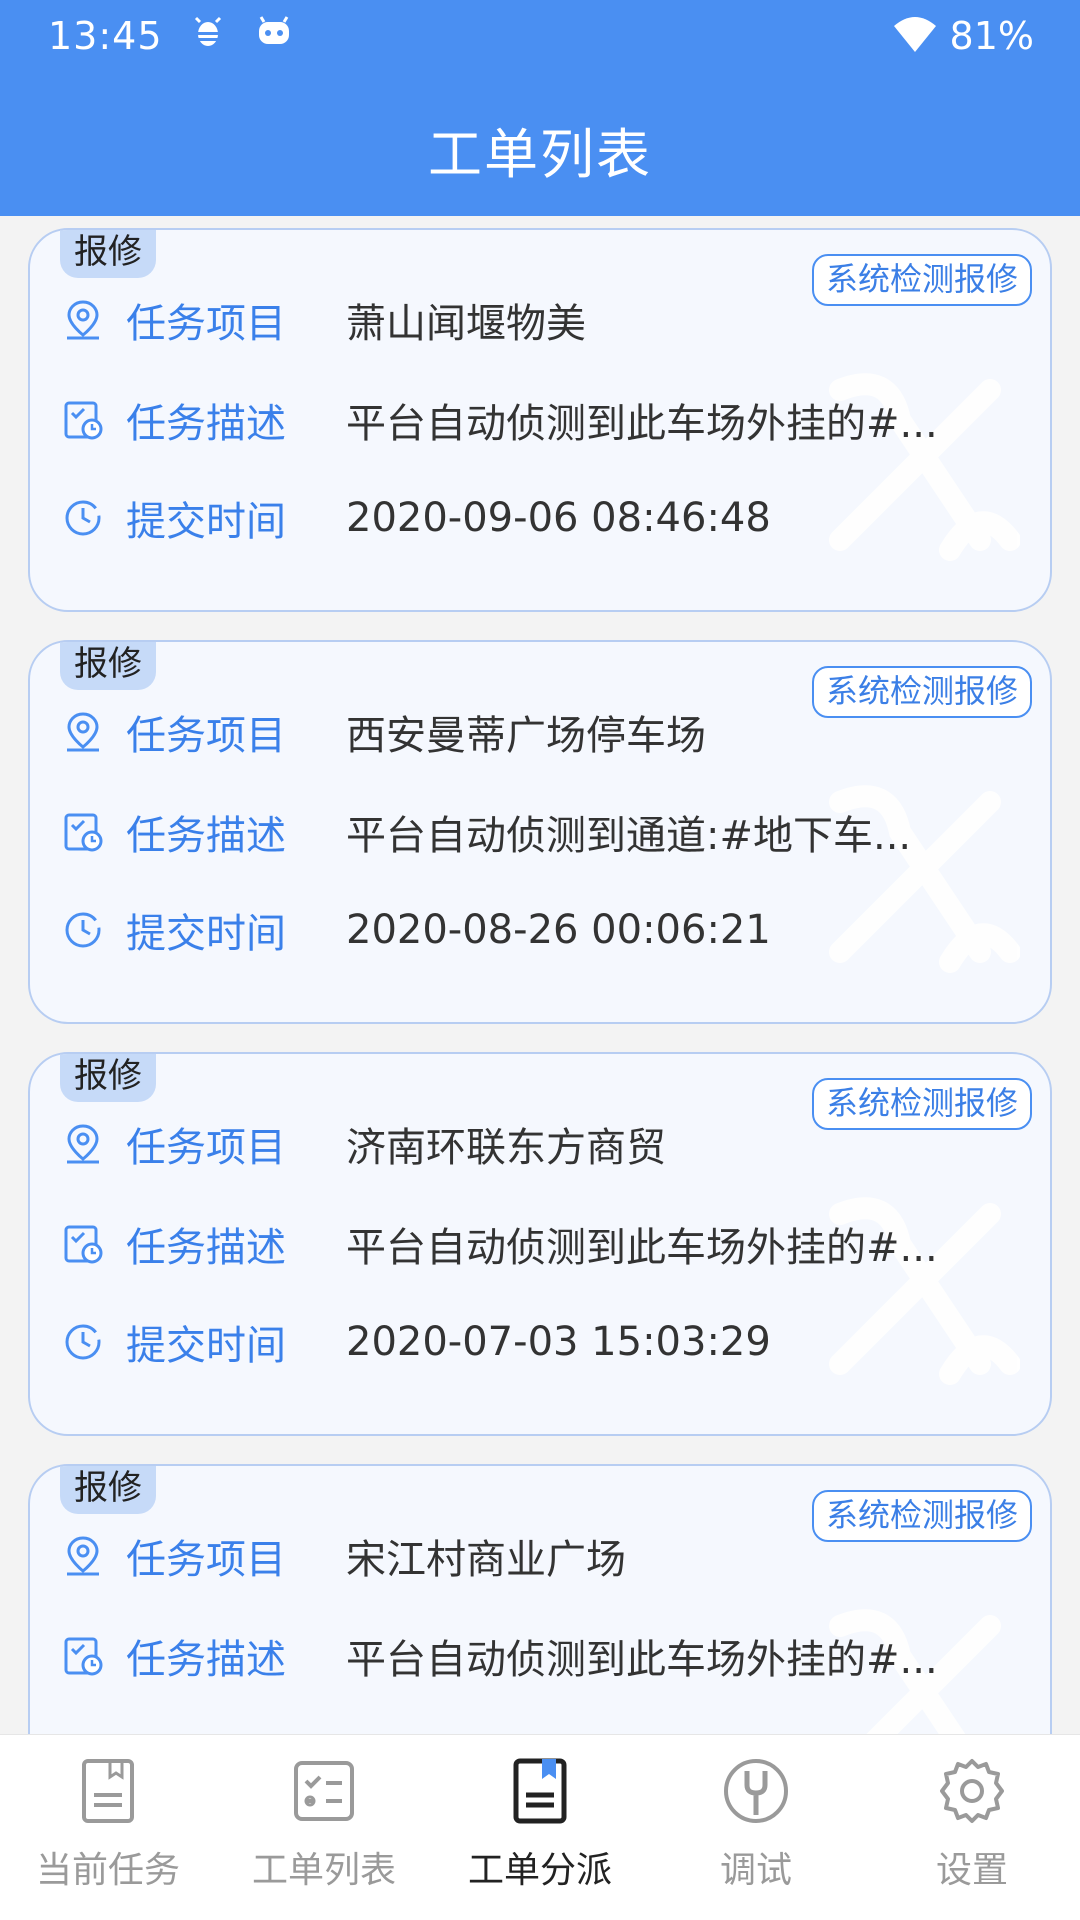 This screenshot has width=1080, height=1920. What do you see at coordinates (558, 1342) in the screenshot?
I see `time-value: 2020-07-03 15:03:29` at bounding box center [558, 1342].